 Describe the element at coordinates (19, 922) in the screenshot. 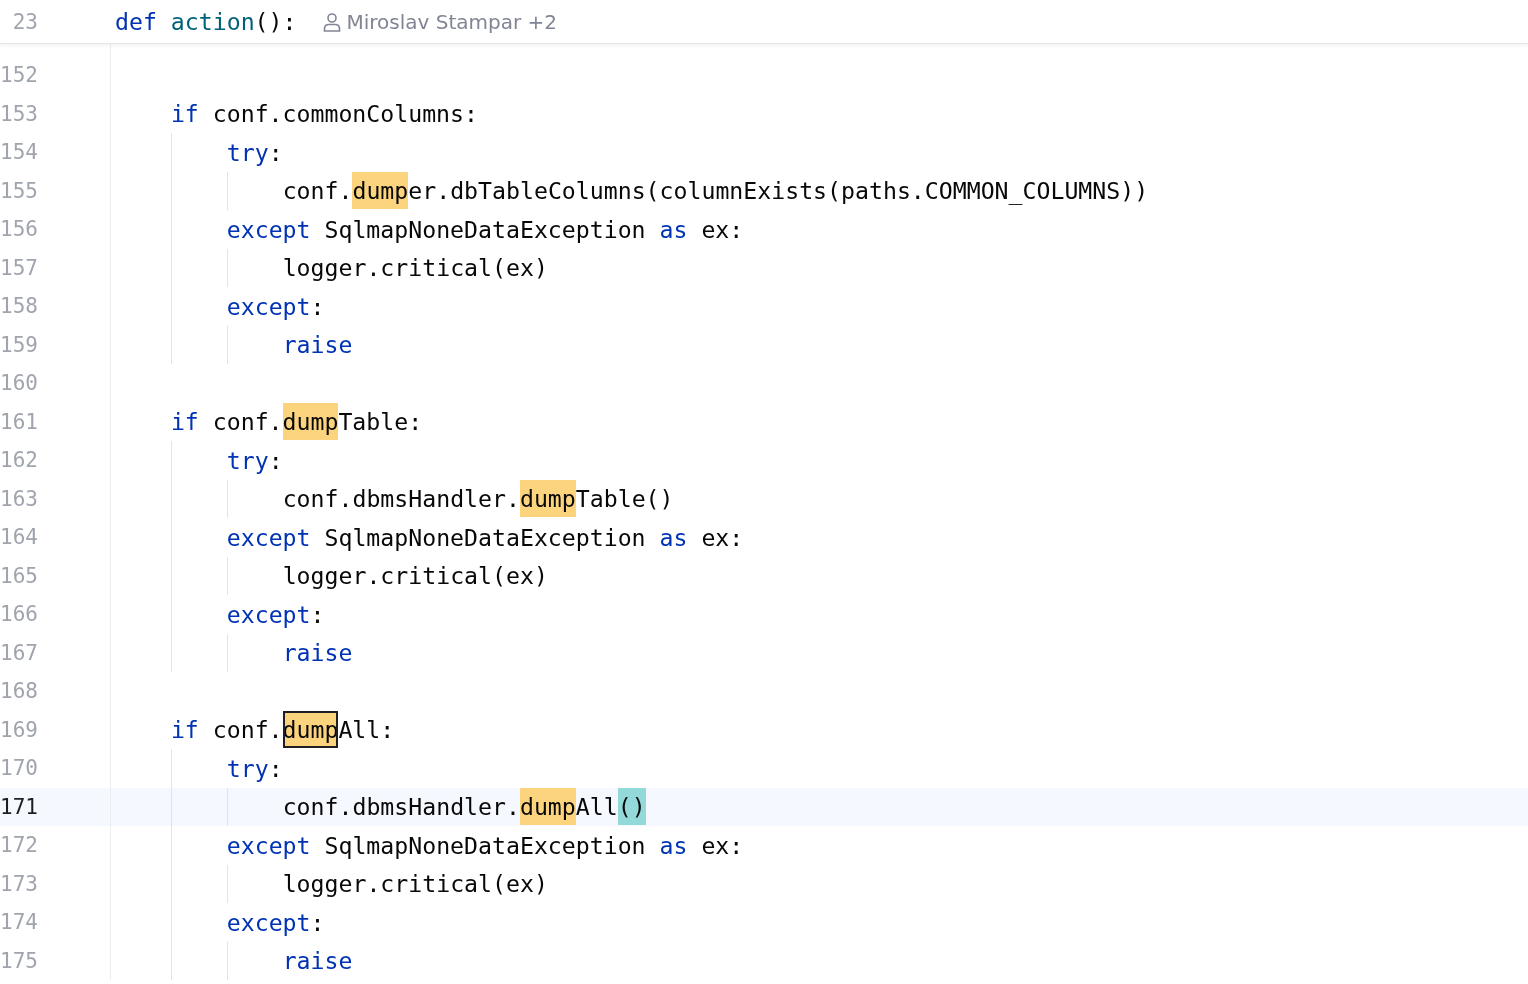

I see `line-number: 174` at that location.